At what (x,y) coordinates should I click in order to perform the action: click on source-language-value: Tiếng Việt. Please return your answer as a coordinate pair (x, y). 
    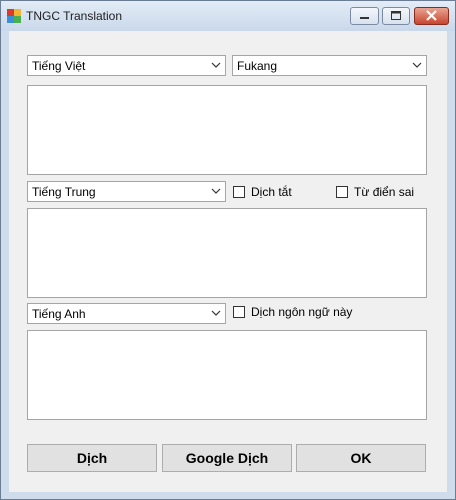
    Looking at the image, I should click on (59, 66).